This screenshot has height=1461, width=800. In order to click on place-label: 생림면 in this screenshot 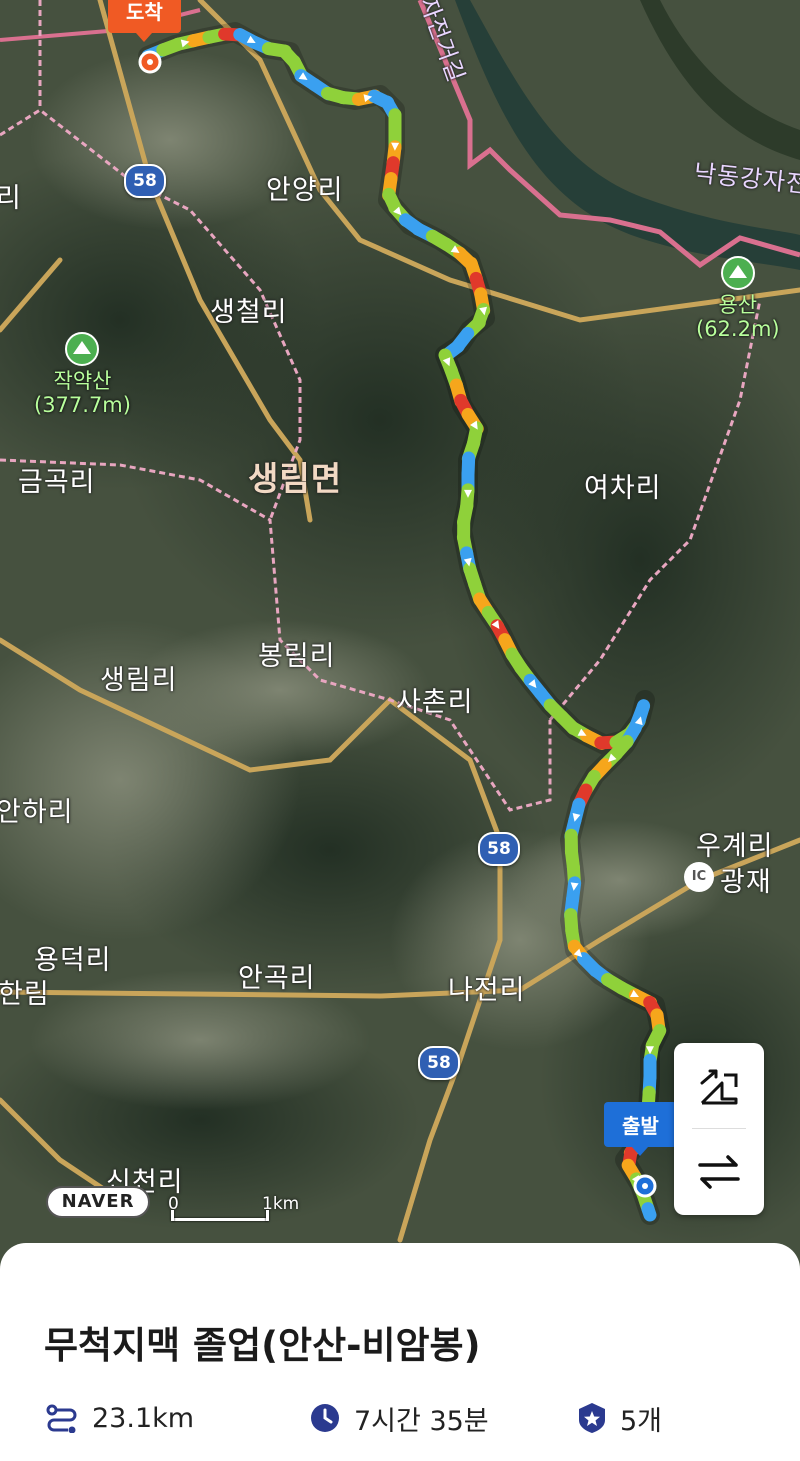, I will do `click(295, 478)`.